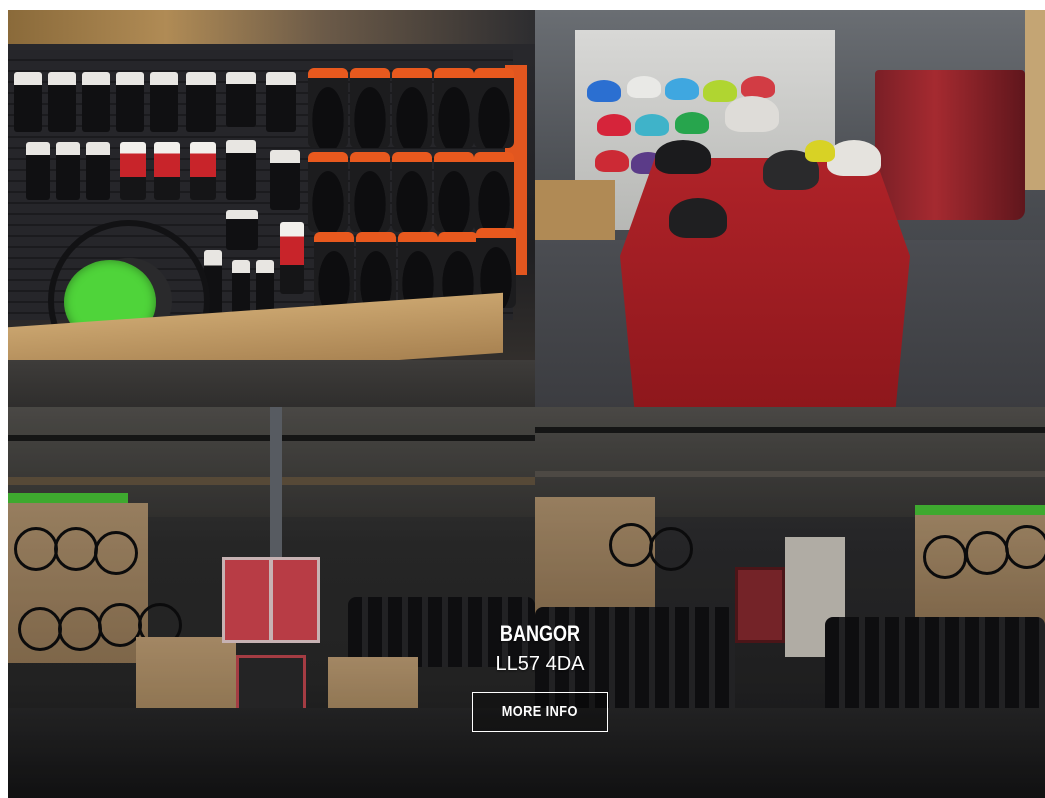 Image resolution: width=1045 pixels, height=798 pixels. I want to click on top-shelf, so click(271, 27).